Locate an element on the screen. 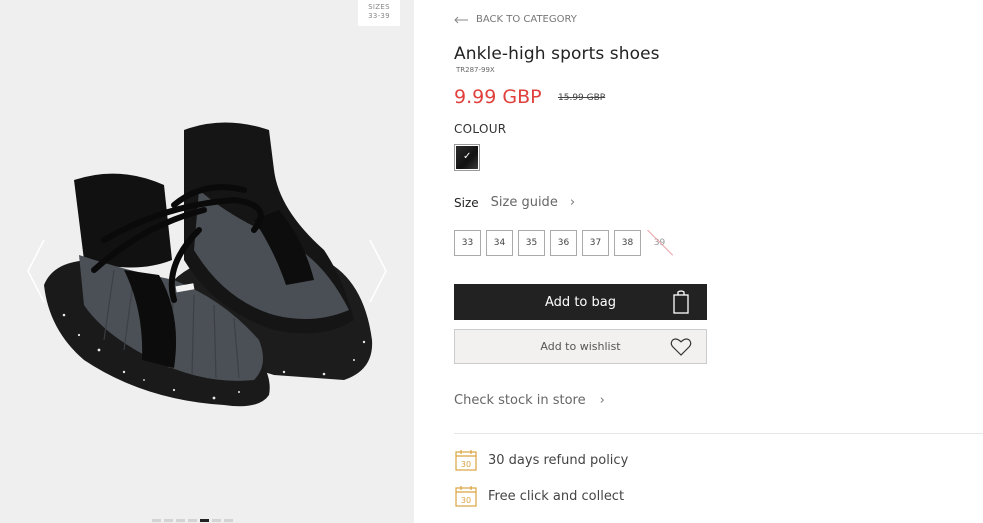 This screenshot has height=523, width=983. colour-swatch-black: ✓ is located at coordinates (467, 157).